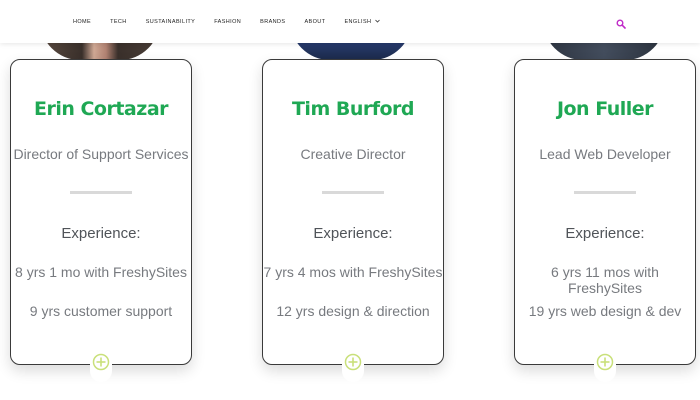 This screenshot has height=400, width=700. I want to click on member-name: Jon Fuller, so click(605, 109).